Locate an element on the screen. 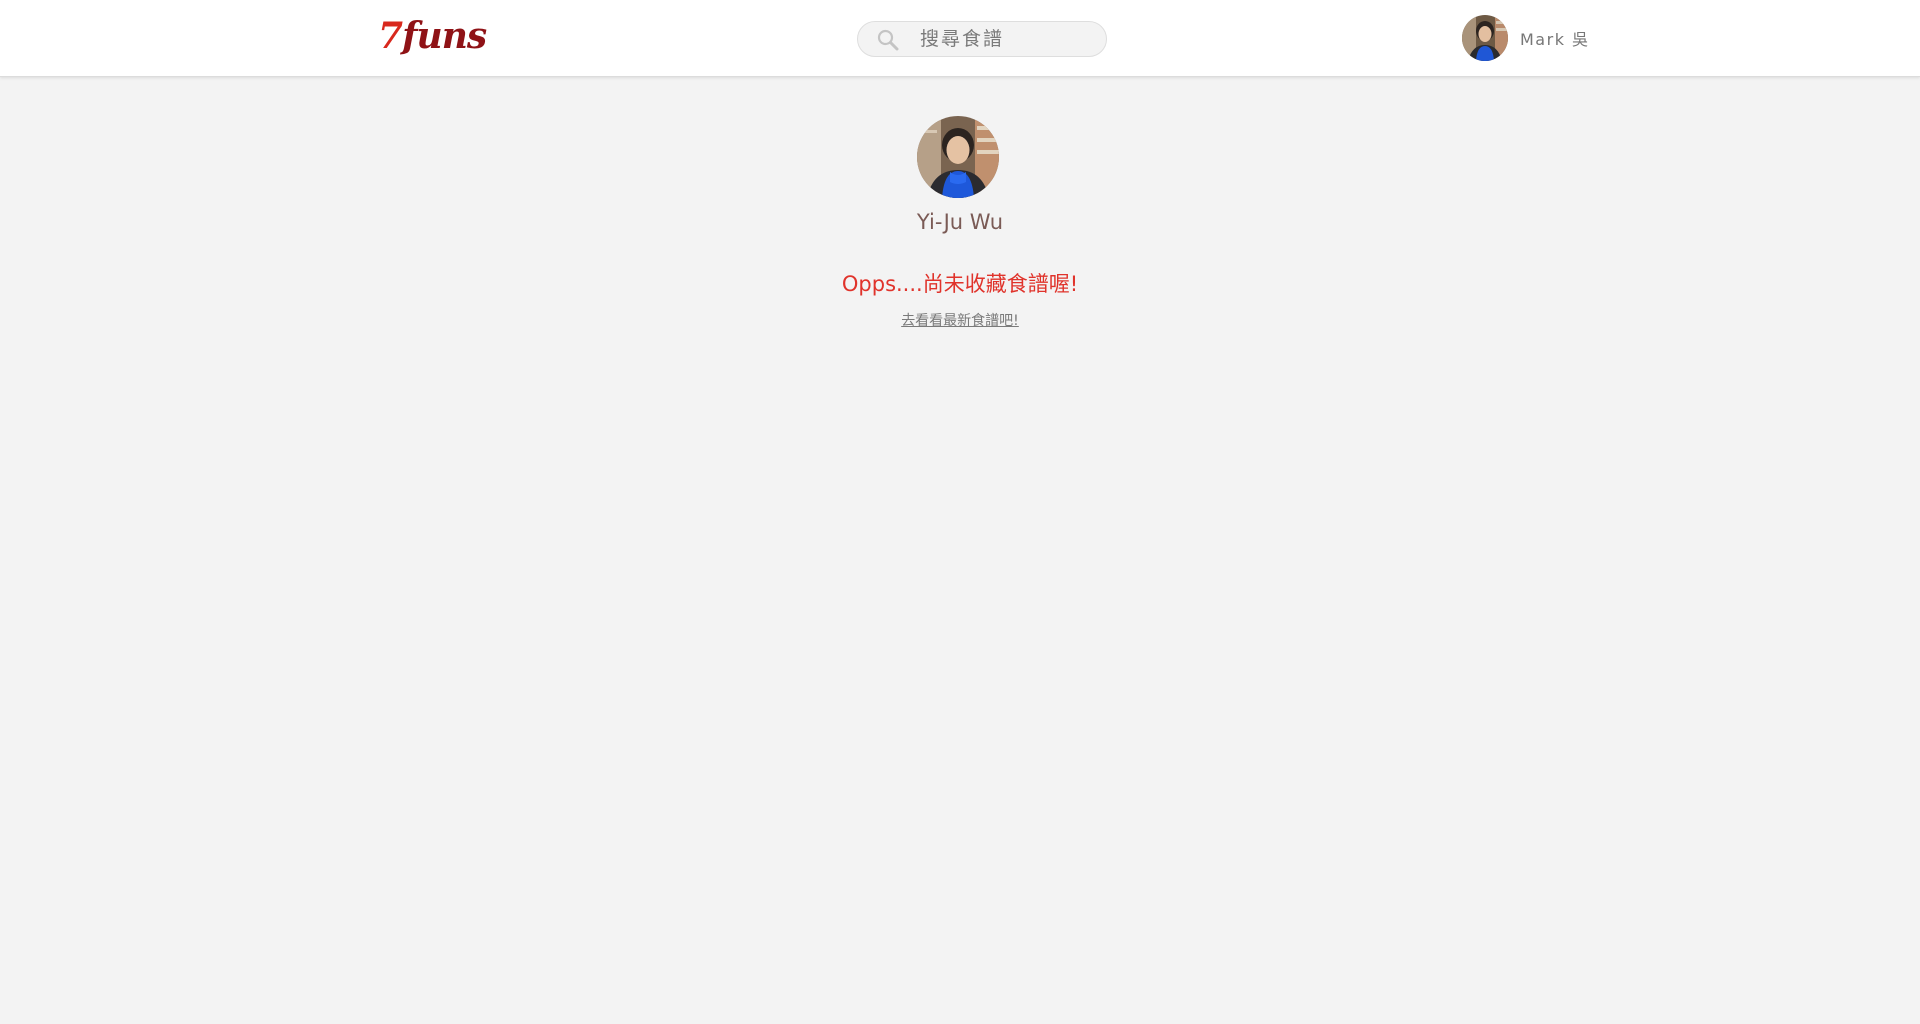 The width and height of the screenshot is (1920, 1024). browse-latest-recipes-link: 去看看最新食譜吧! is located at coordinates (960, 321).